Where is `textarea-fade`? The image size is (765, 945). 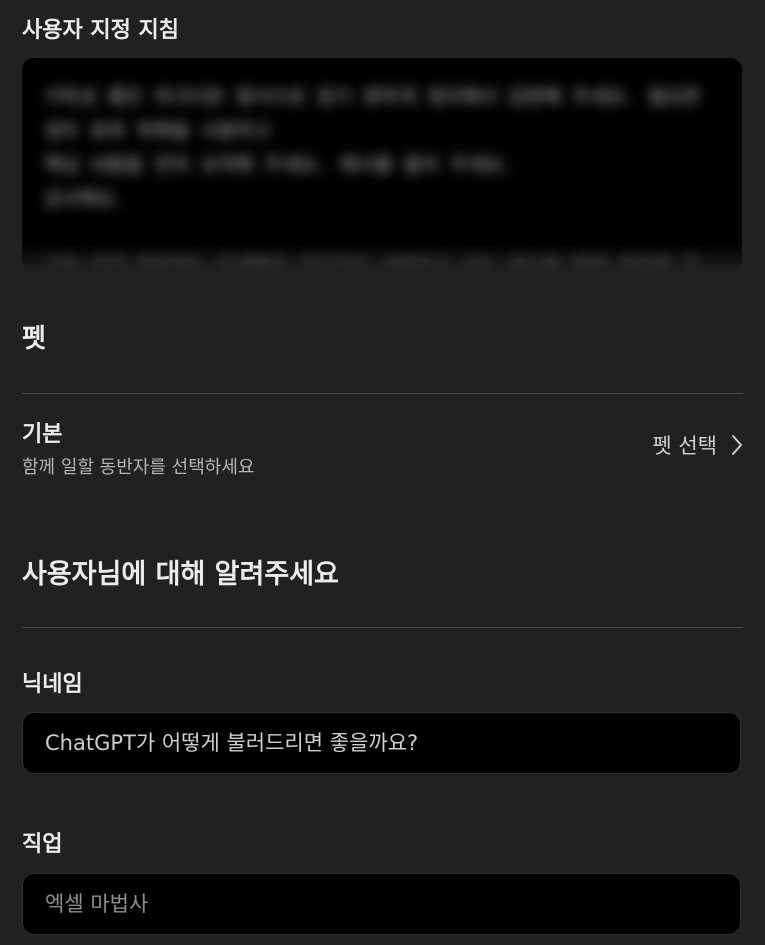
textarea-fade is located at coordinates (382, 258).